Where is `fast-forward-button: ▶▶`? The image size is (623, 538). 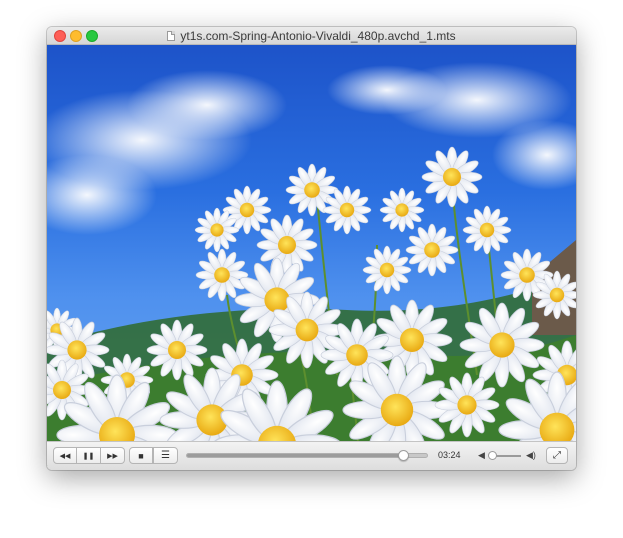
fast-forward-button: ▶▶ is located at coordinates (113, 455).